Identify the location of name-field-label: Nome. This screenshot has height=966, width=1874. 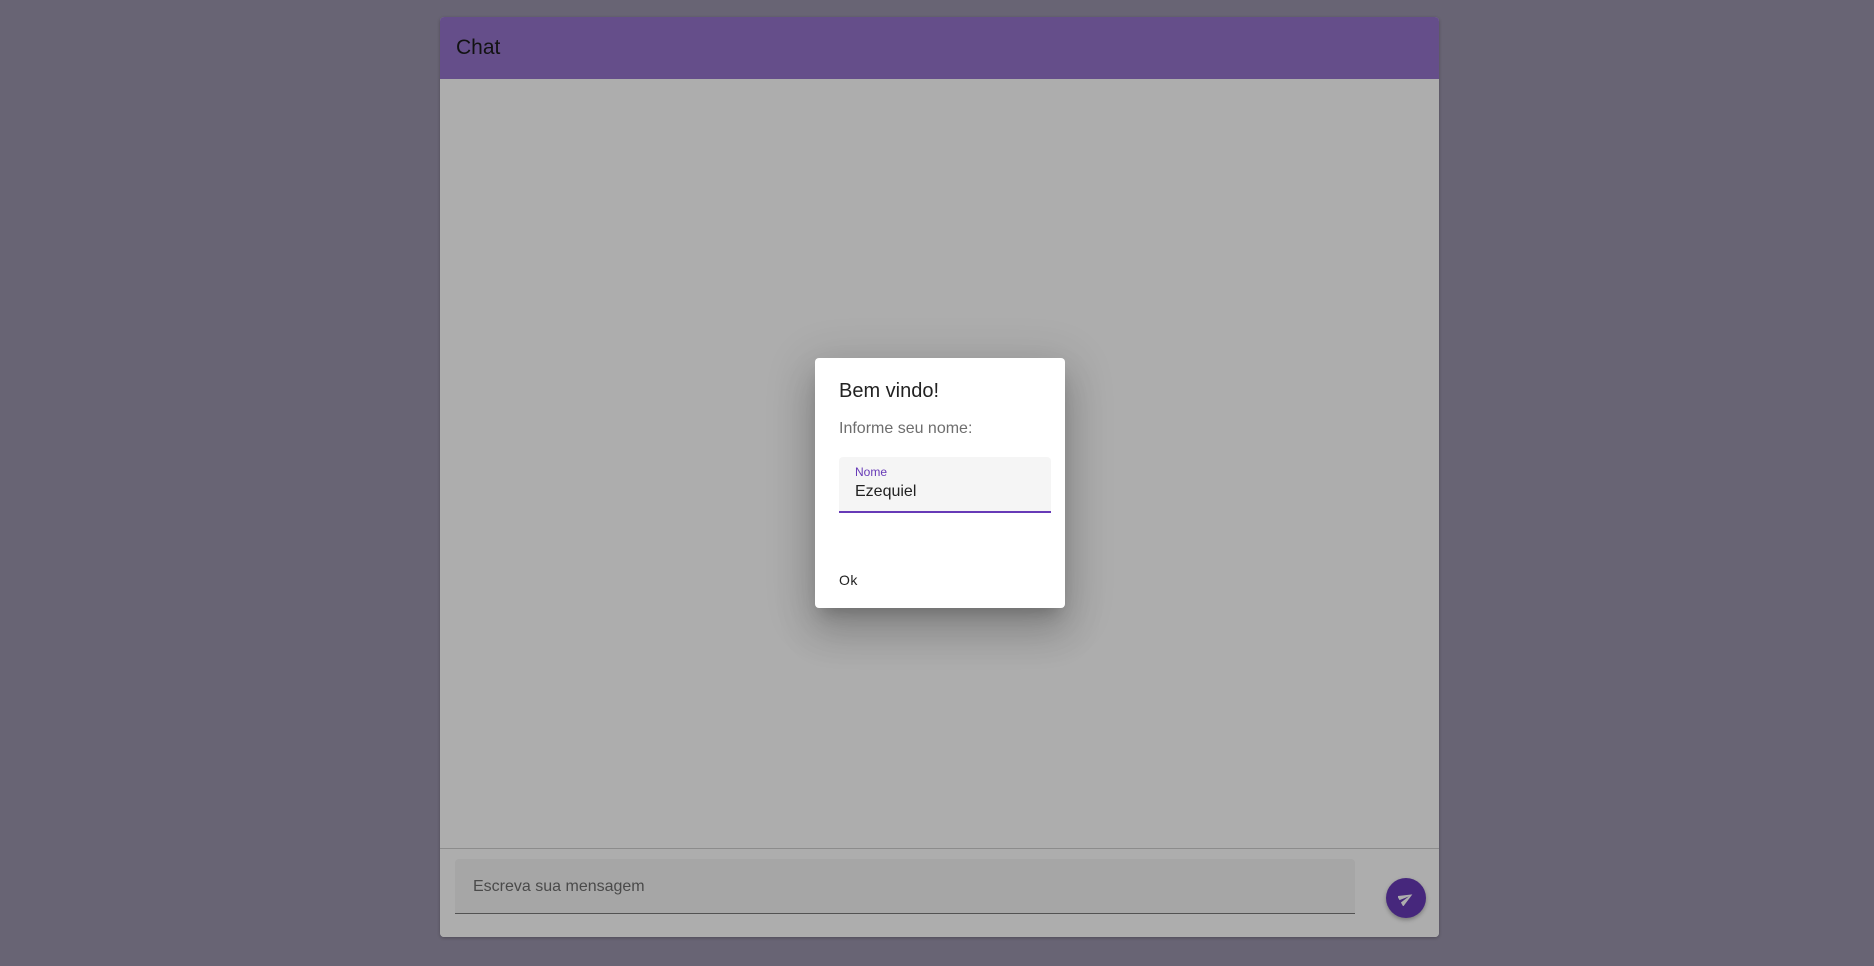
(871, 472).